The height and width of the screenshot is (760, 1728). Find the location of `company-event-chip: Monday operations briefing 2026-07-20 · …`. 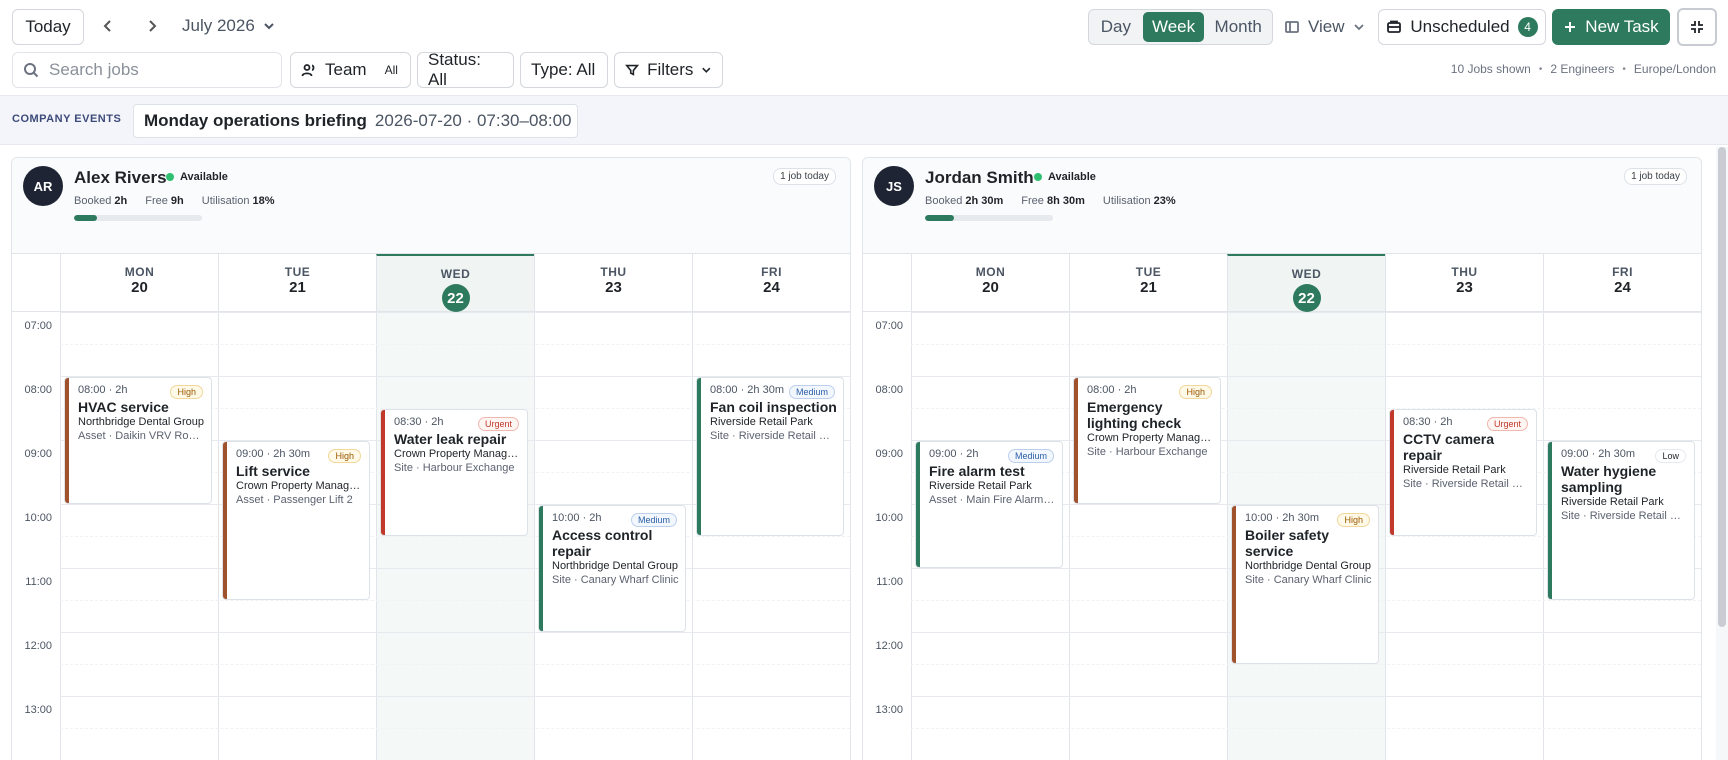

company-event-chip: Monday operations briefing 2026-07-20 · … is located at coordinates (355, 121).